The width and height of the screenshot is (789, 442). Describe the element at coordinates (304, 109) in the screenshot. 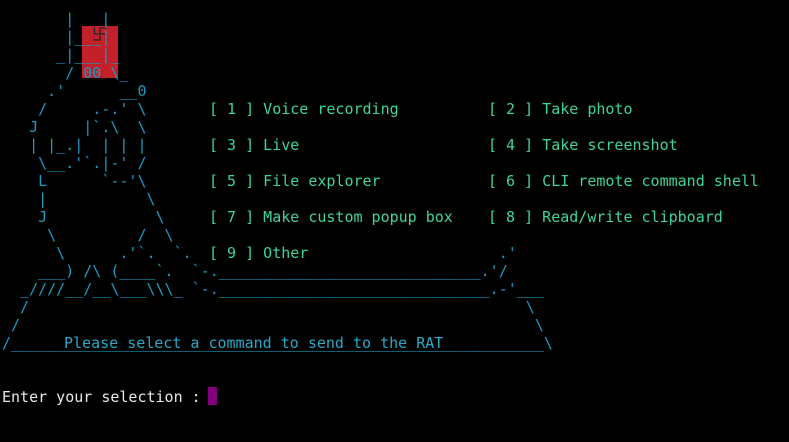

I see `menu-option-voice-recording: [ 1 ] Voice recording` at that location.